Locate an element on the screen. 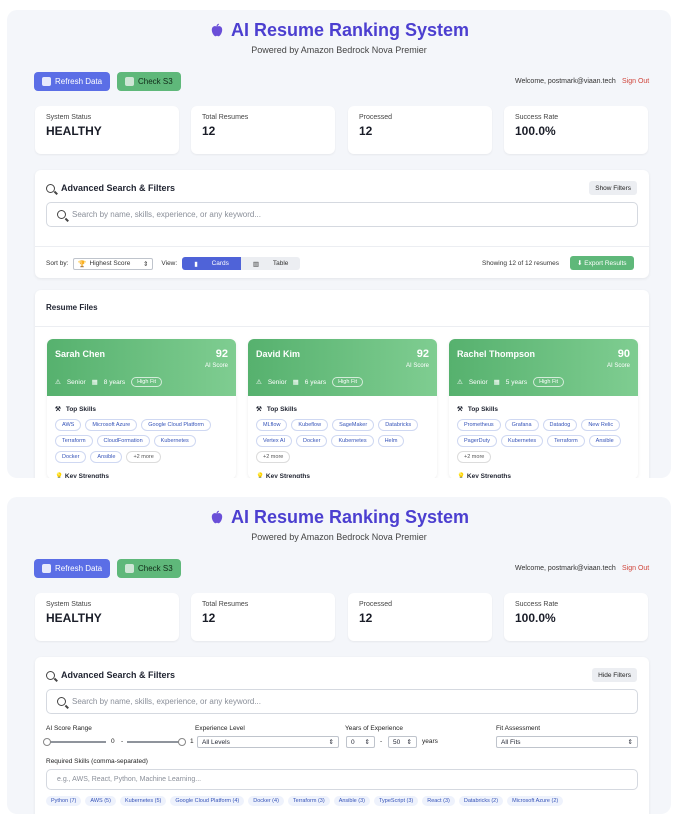 The width and height of the screenshot is (700, 814). divider is located at coordinates (342, 246).